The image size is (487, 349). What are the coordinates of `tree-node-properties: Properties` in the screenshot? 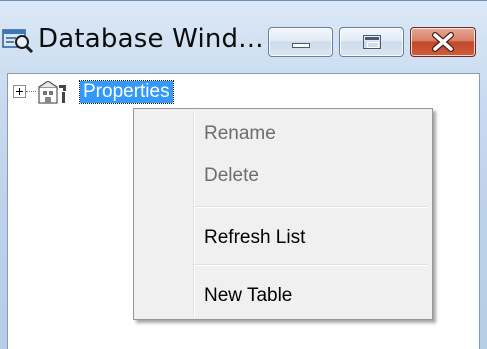 It's located at (158, 91).